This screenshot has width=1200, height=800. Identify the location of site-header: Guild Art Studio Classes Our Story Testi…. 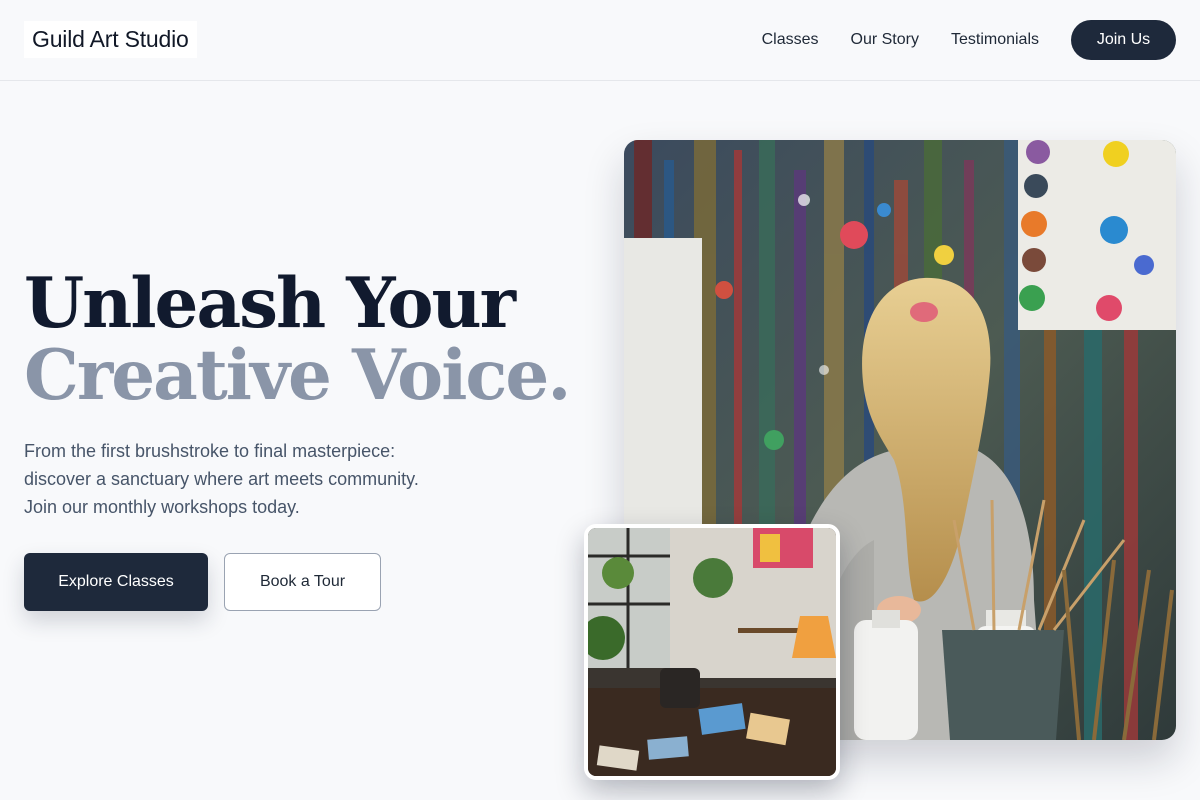
(600, 40).